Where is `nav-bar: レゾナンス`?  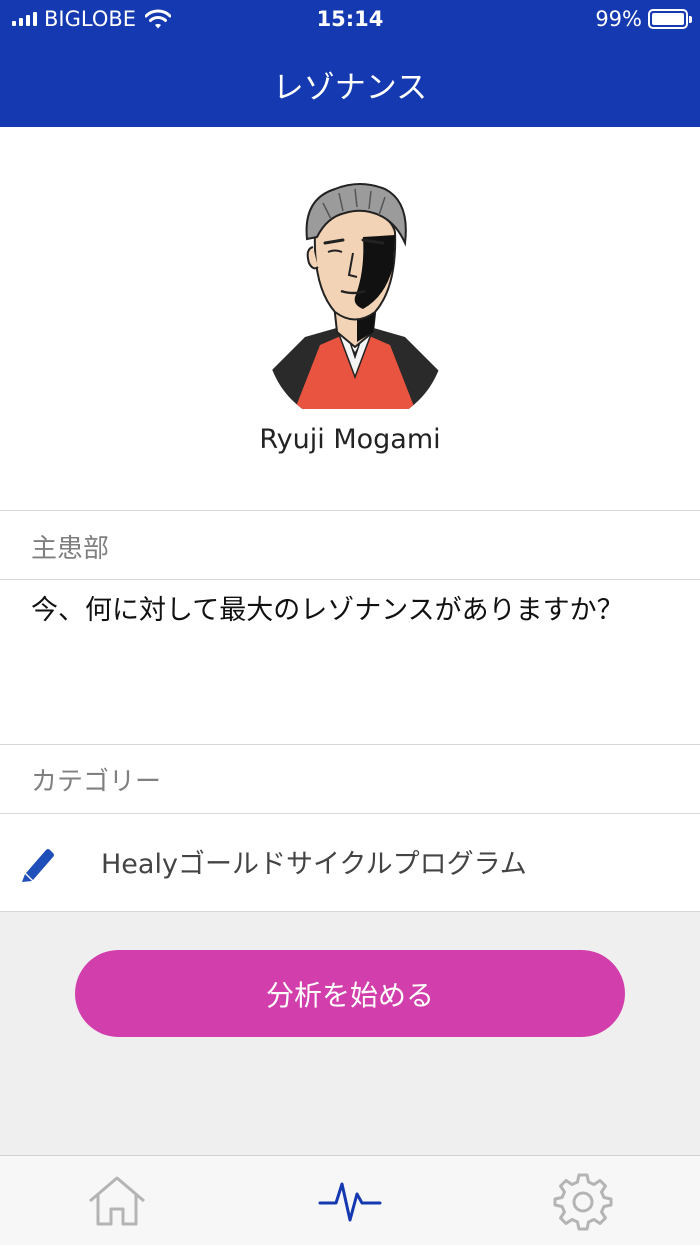
nav-bar: レゾナンス is located at coordinates (350, 83).